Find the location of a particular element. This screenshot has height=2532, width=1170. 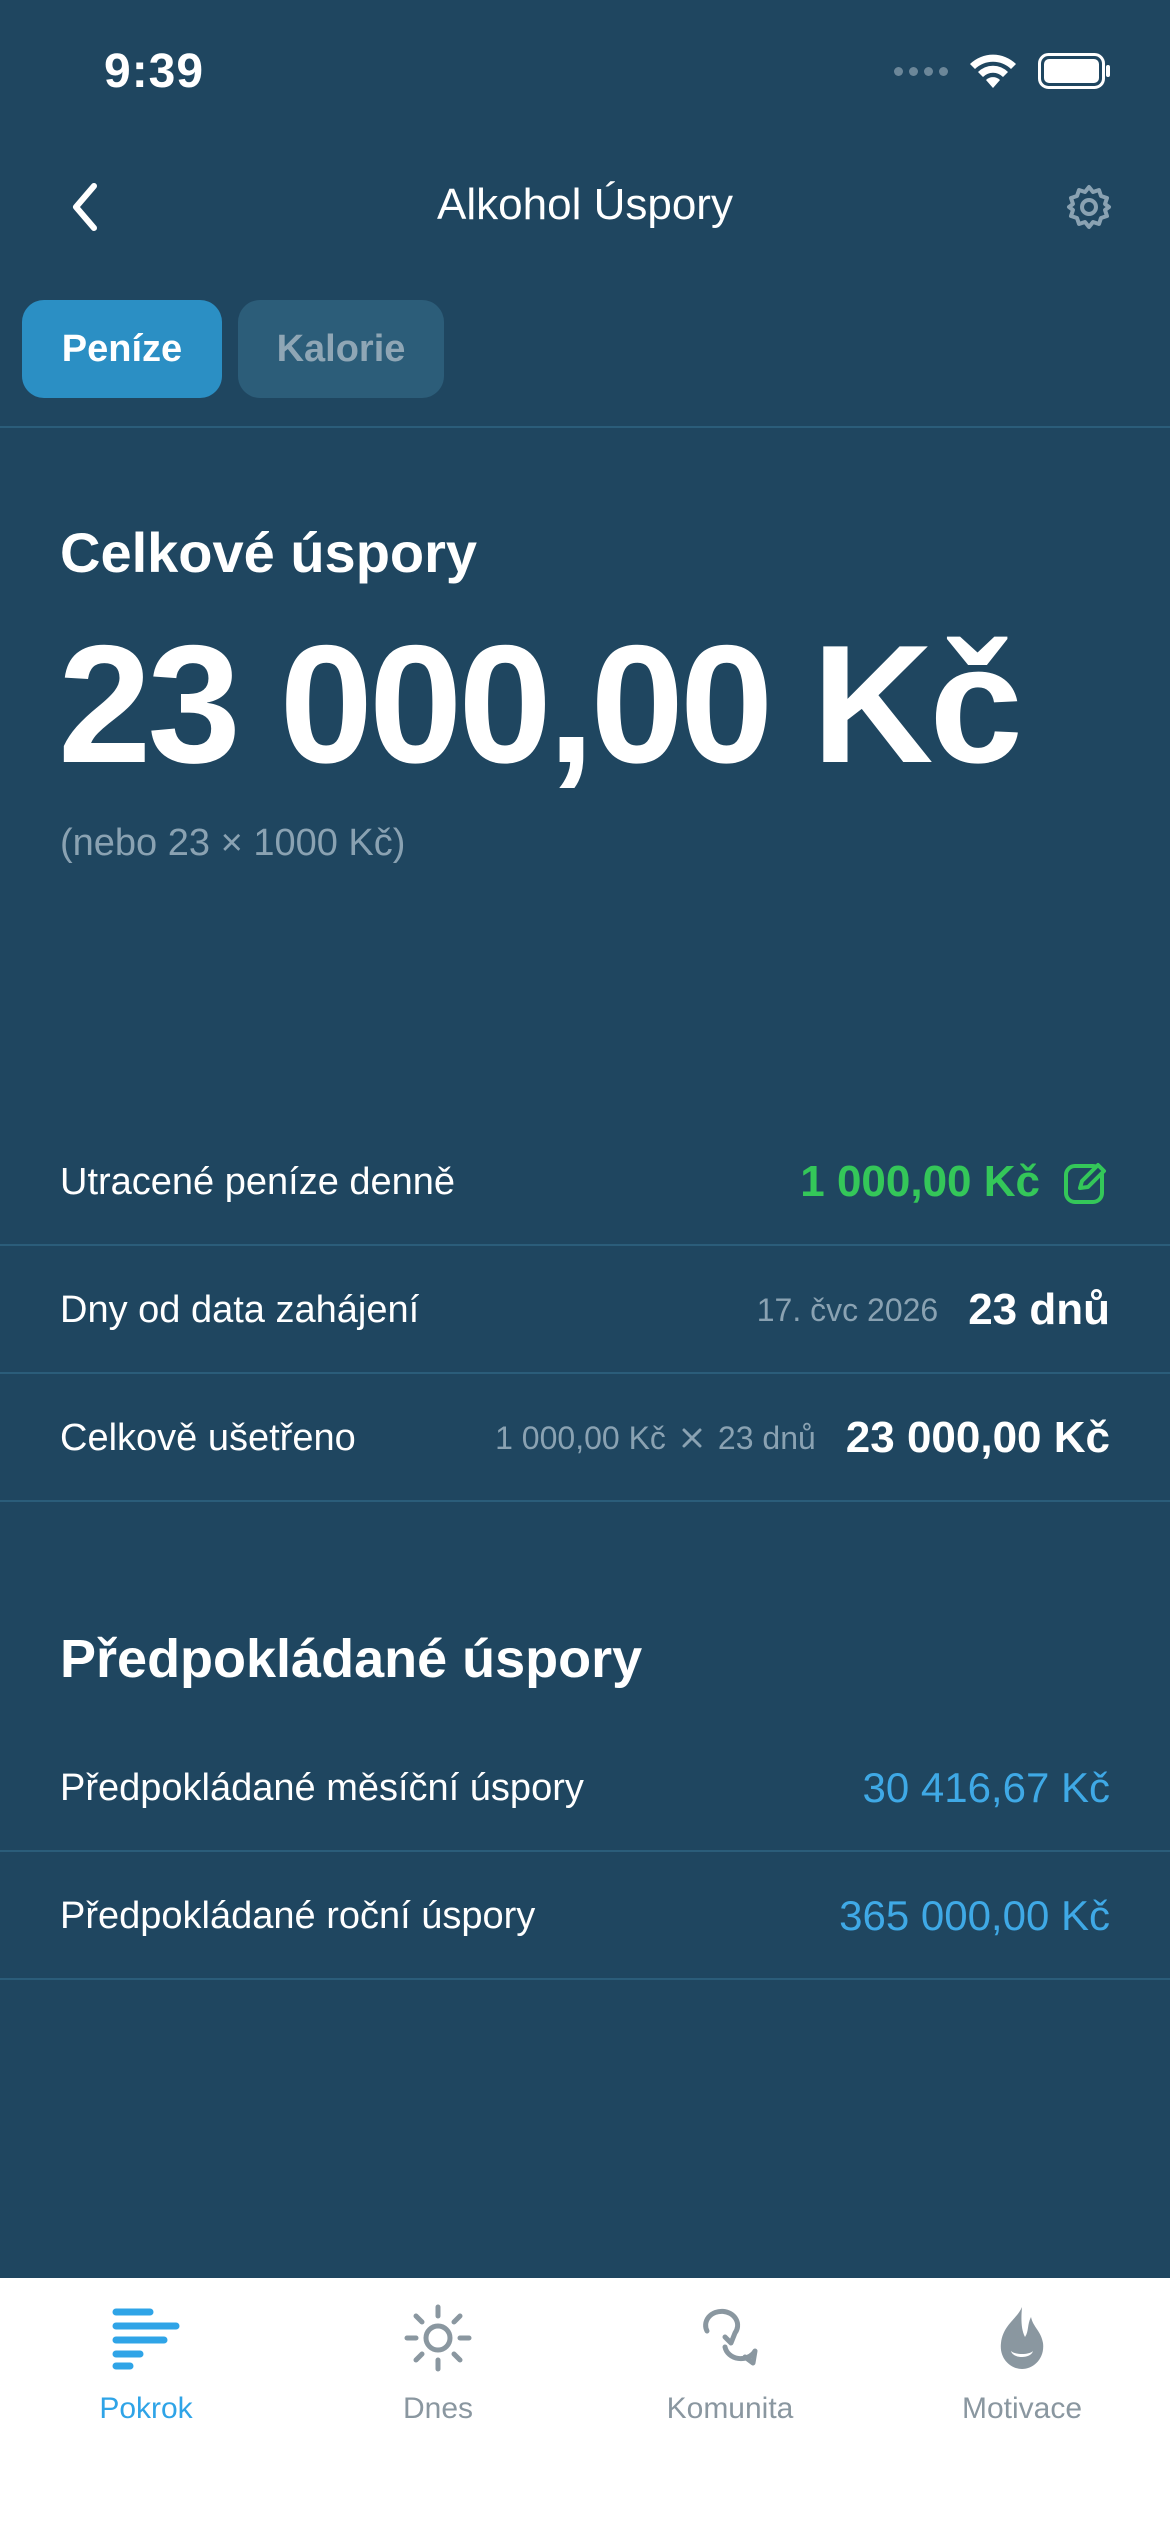

projected-yearly-value: 365 000,00 Kč is located at coordinates (974, 1915).